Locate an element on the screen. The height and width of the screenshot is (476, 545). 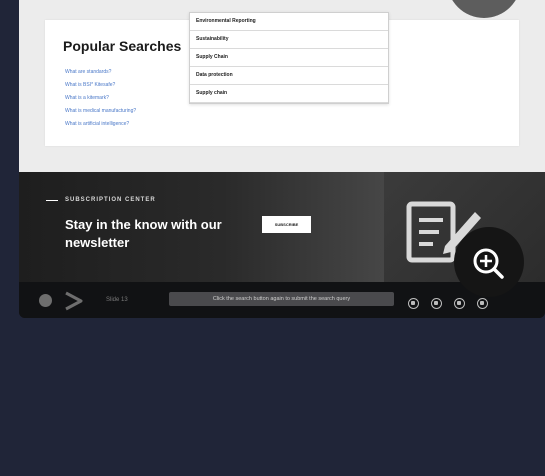
info-icon is located at coordinates (436, 303).